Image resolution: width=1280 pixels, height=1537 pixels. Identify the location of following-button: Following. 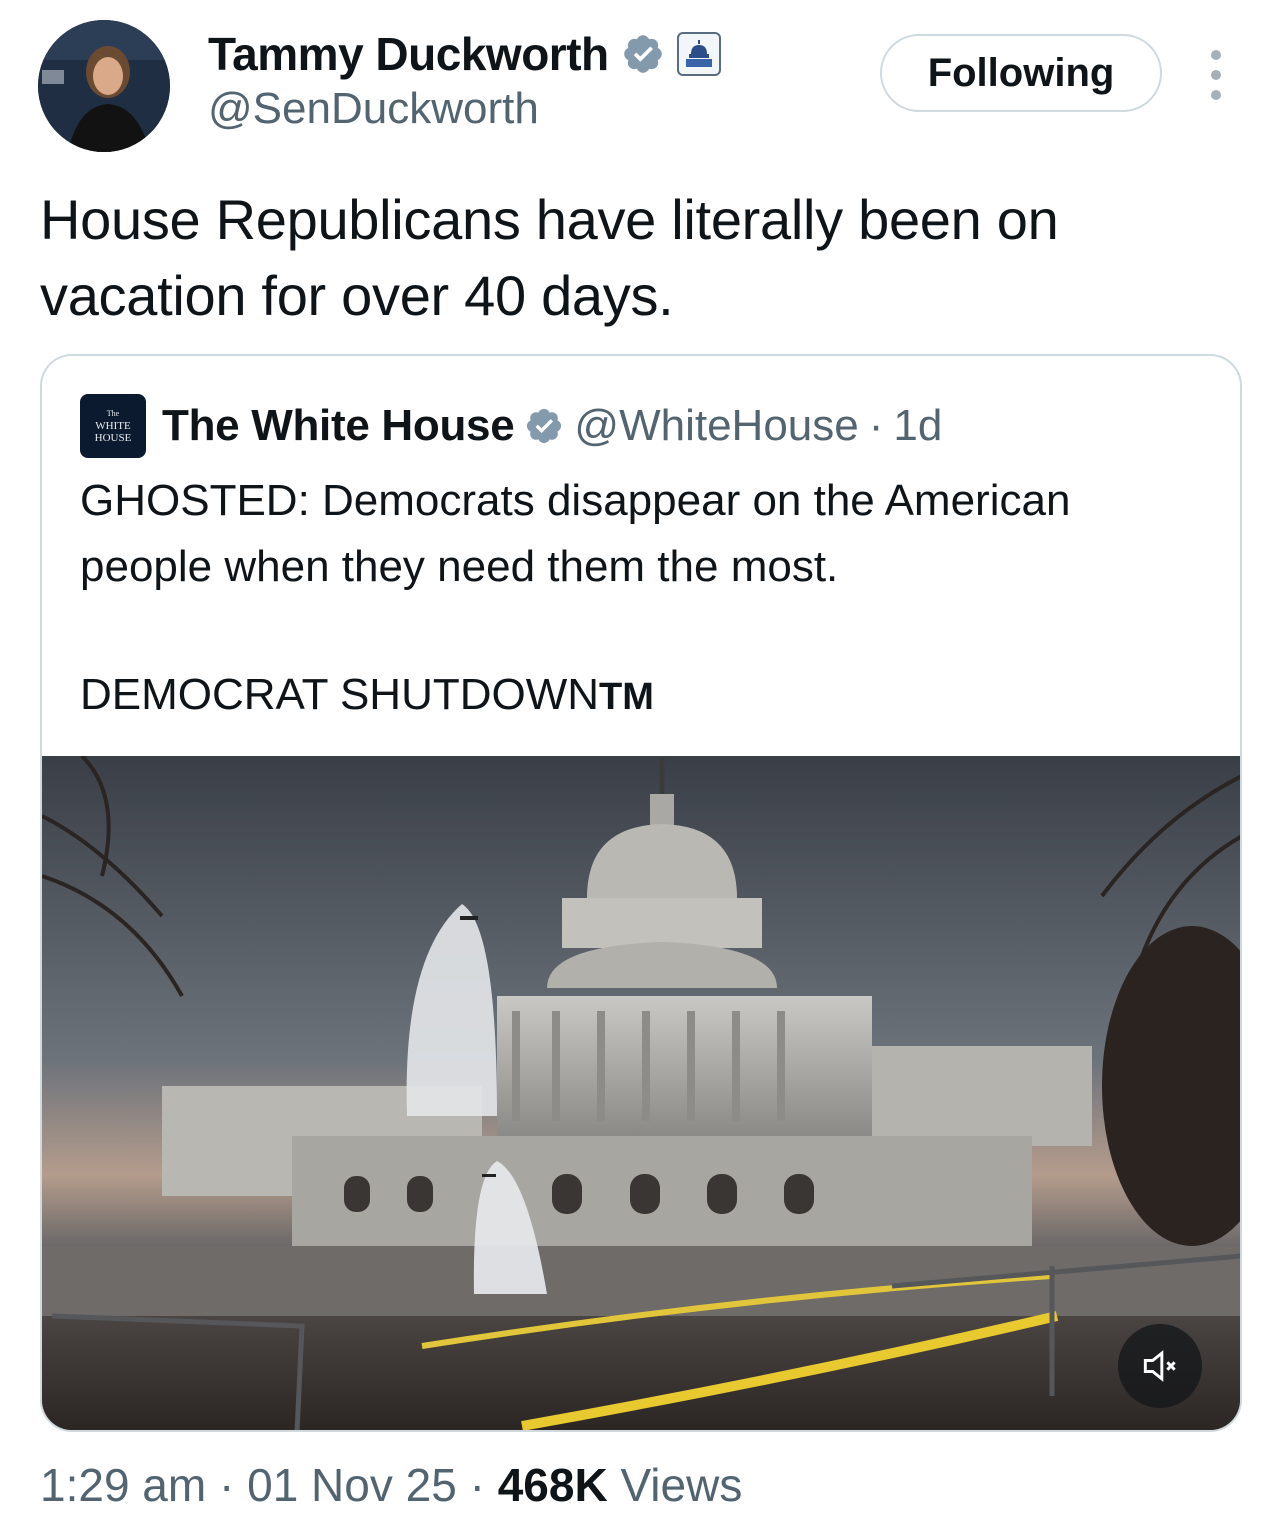
(1021, 73).